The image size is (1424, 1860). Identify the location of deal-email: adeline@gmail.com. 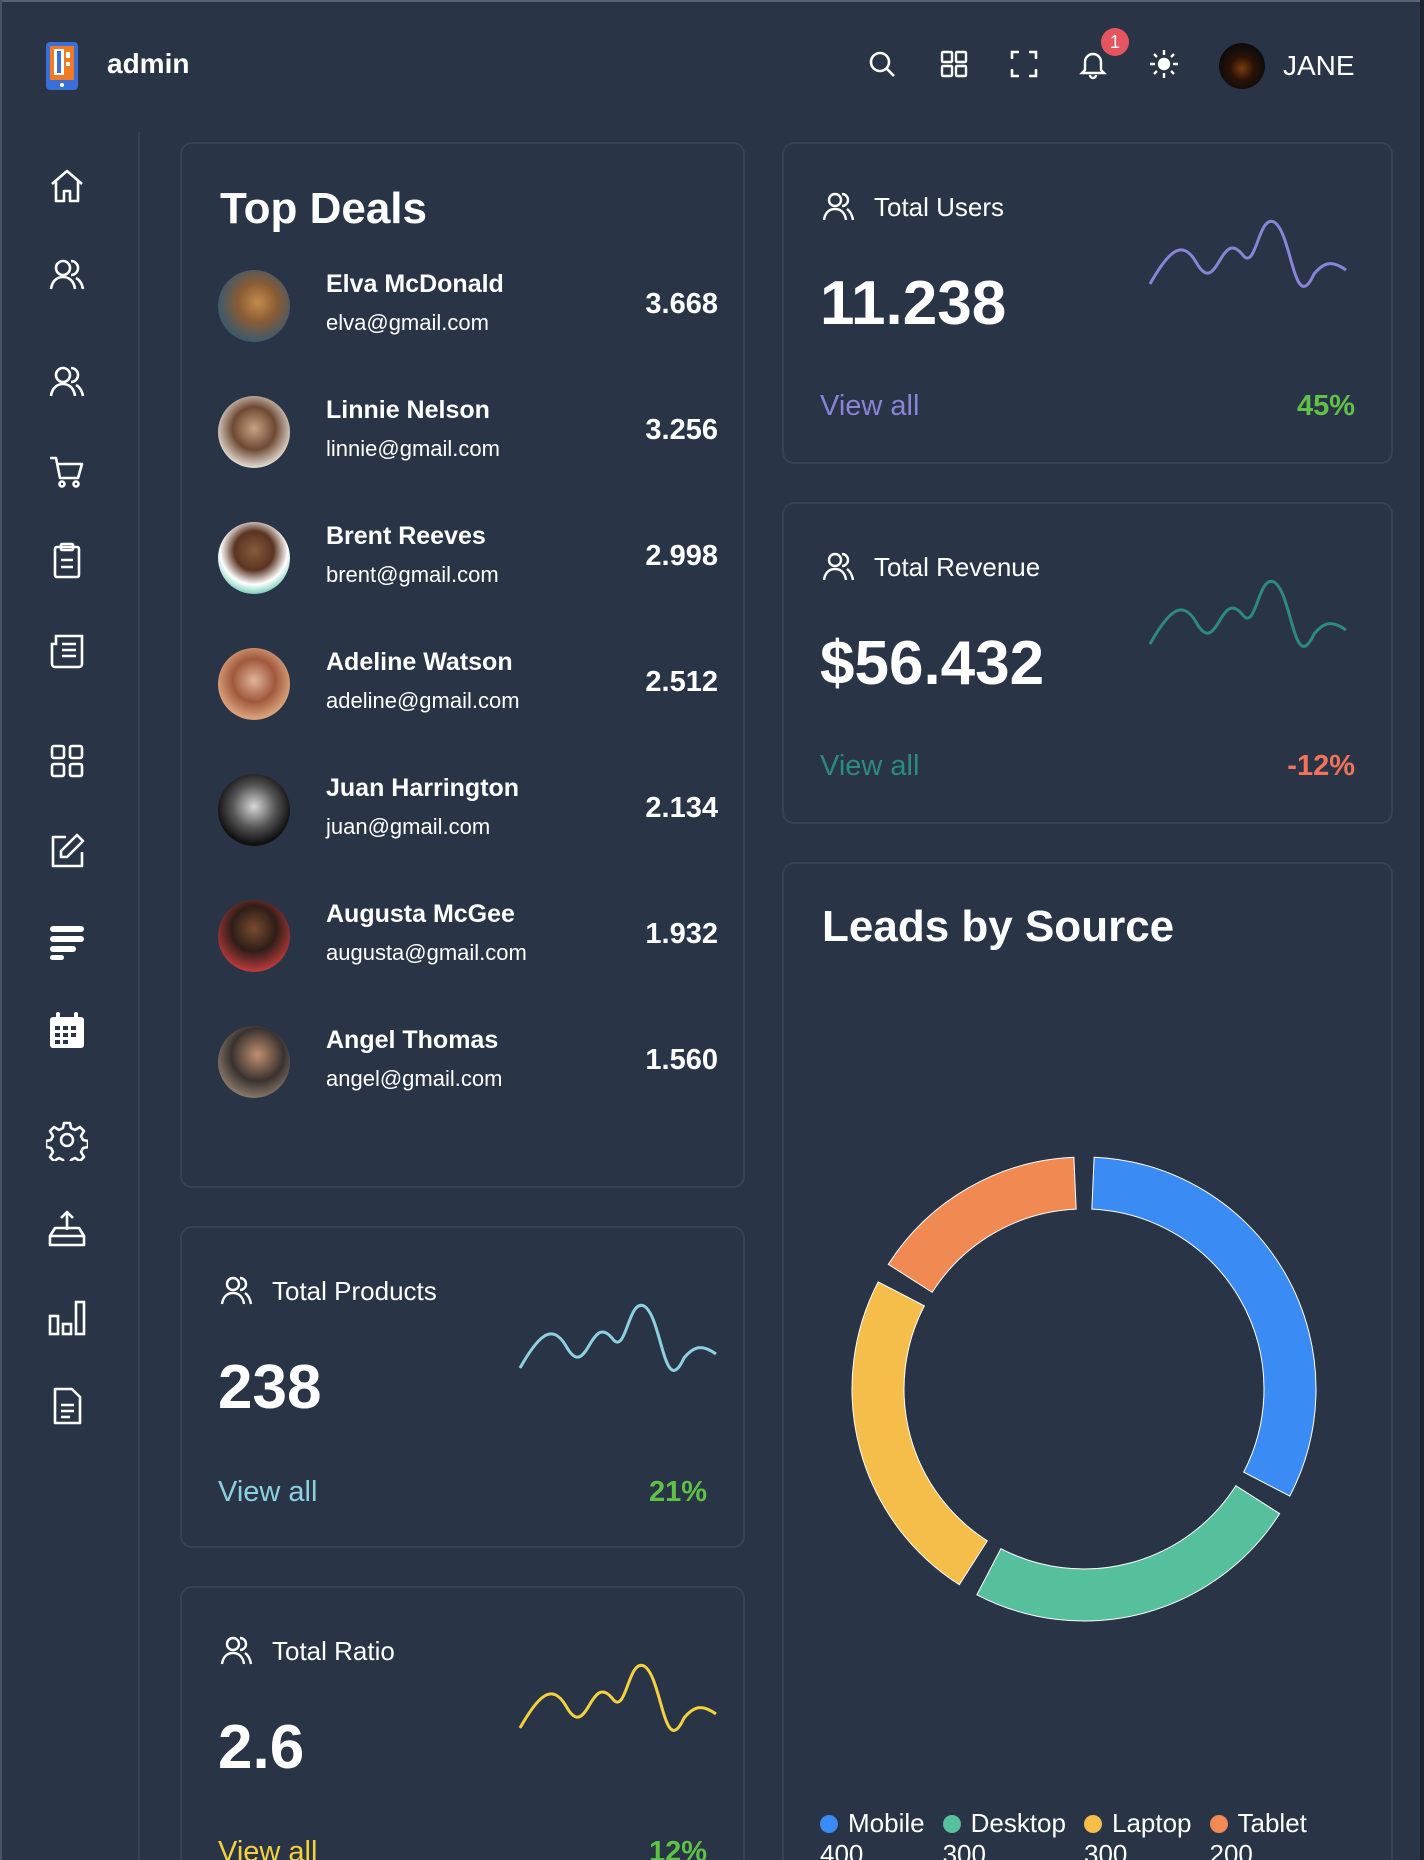
(423, 700).